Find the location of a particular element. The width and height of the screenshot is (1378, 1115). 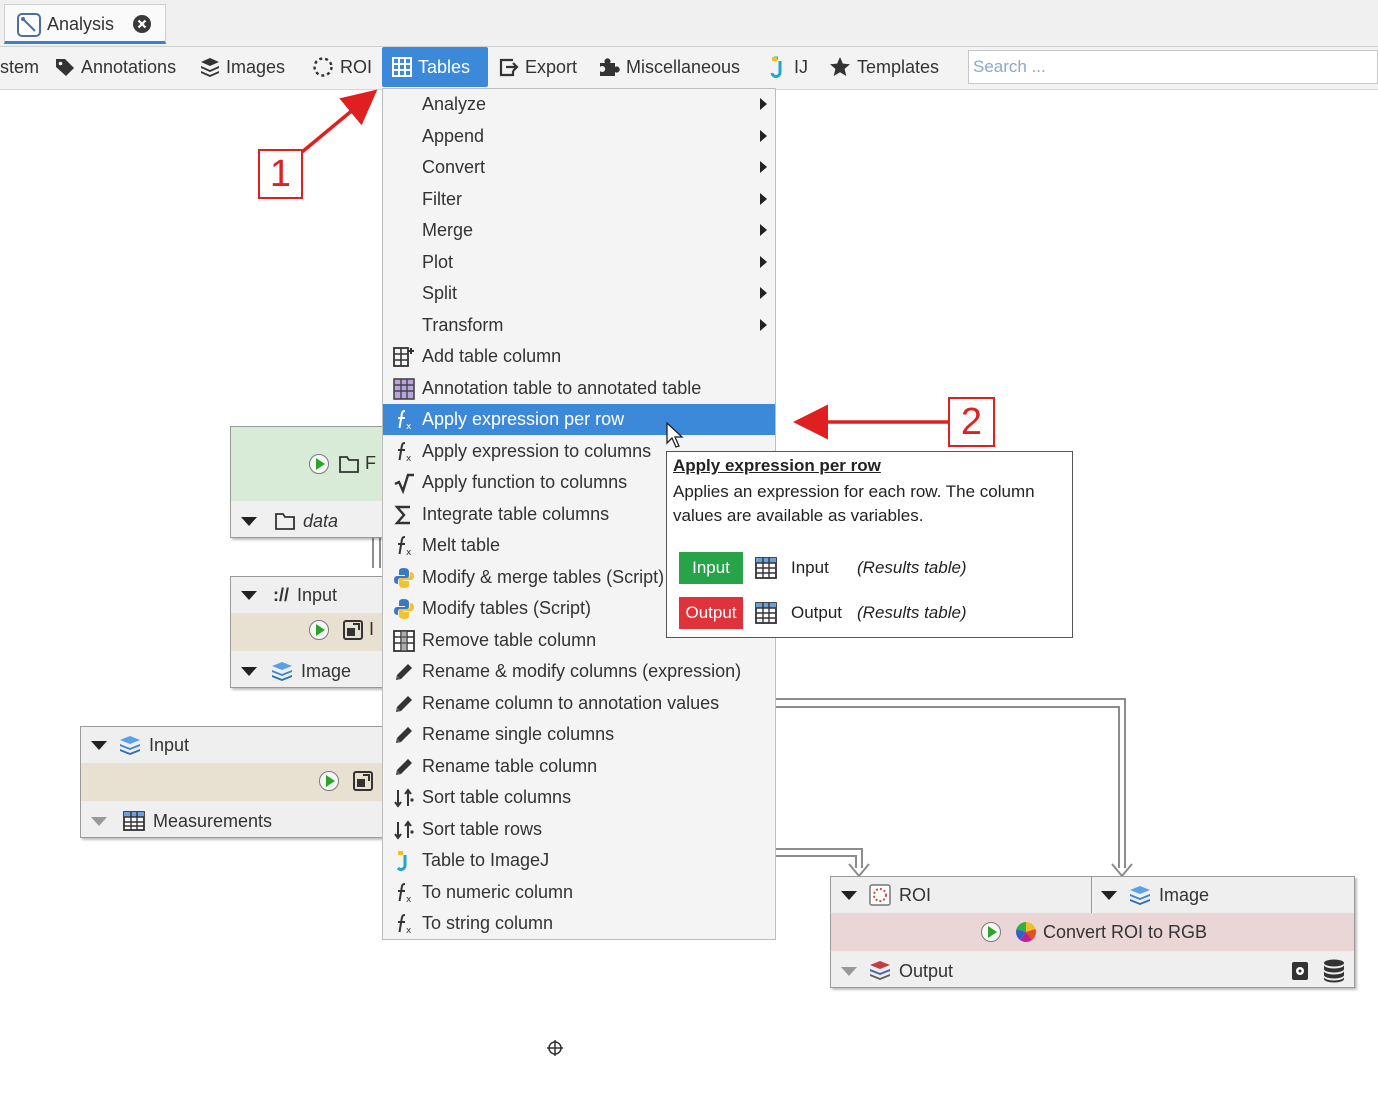

node-4-title-row: Convert ROI to RGB is located at coordinates (1094, 932).